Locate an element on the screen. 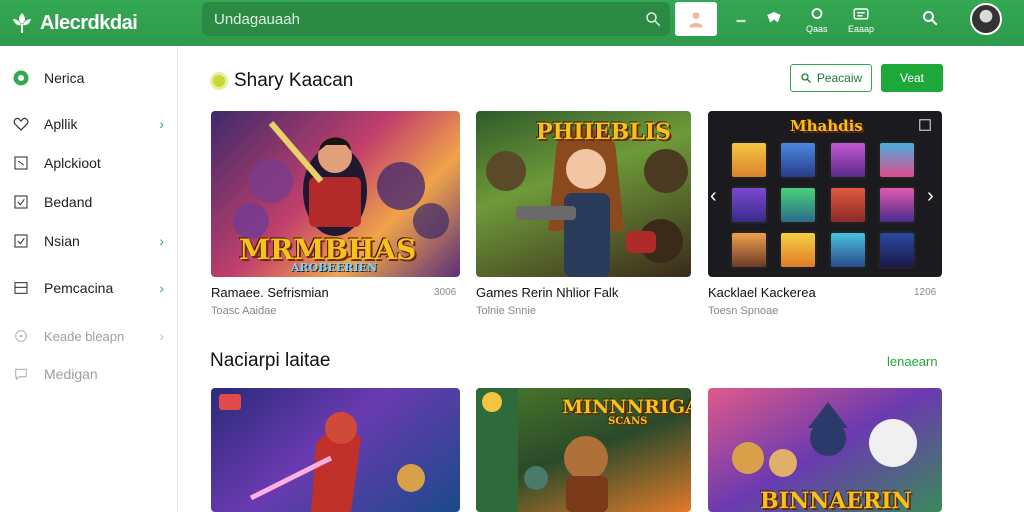  sidebar-item-pemcacina: Pemcacina › is located at coordinates (89, 288).